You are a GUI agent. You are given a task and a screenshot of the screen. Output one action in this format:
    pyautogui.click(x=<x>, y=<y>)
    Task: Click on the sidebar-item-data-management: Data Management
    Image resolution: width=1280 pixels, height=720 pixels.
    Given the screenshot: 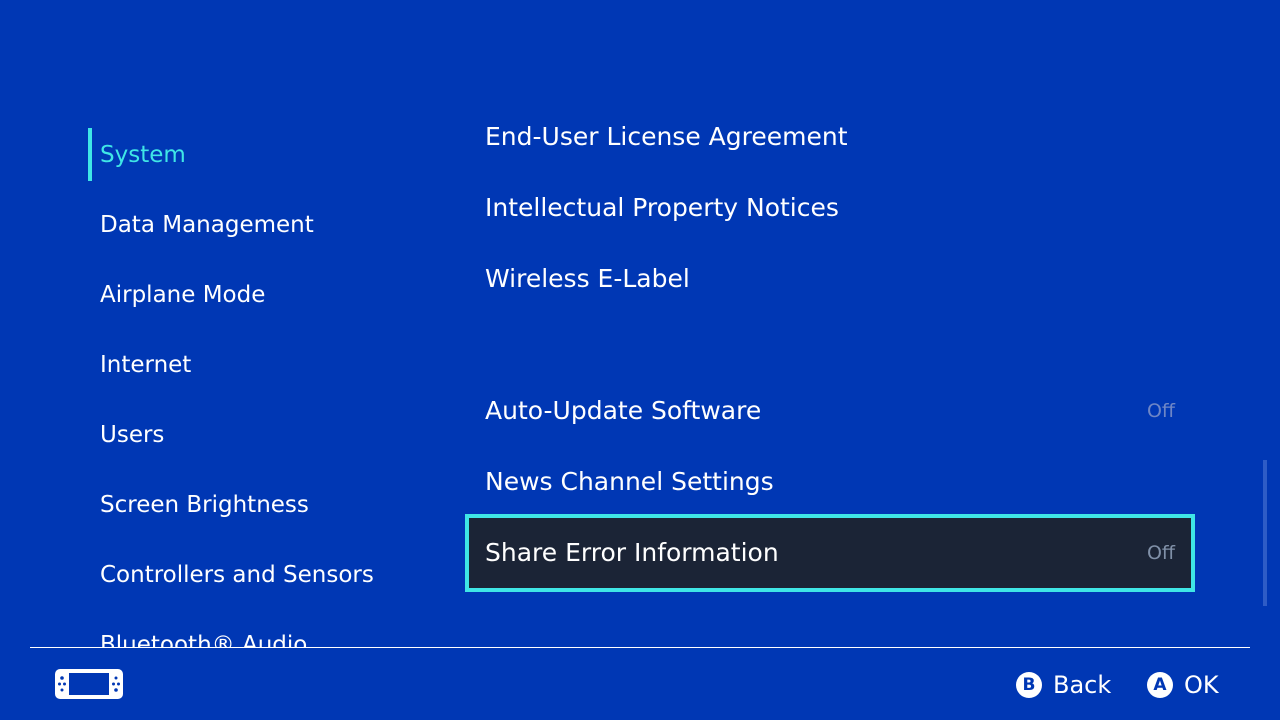 What is the action you would take?
    pyautogui.click(x=207, y=225)
    